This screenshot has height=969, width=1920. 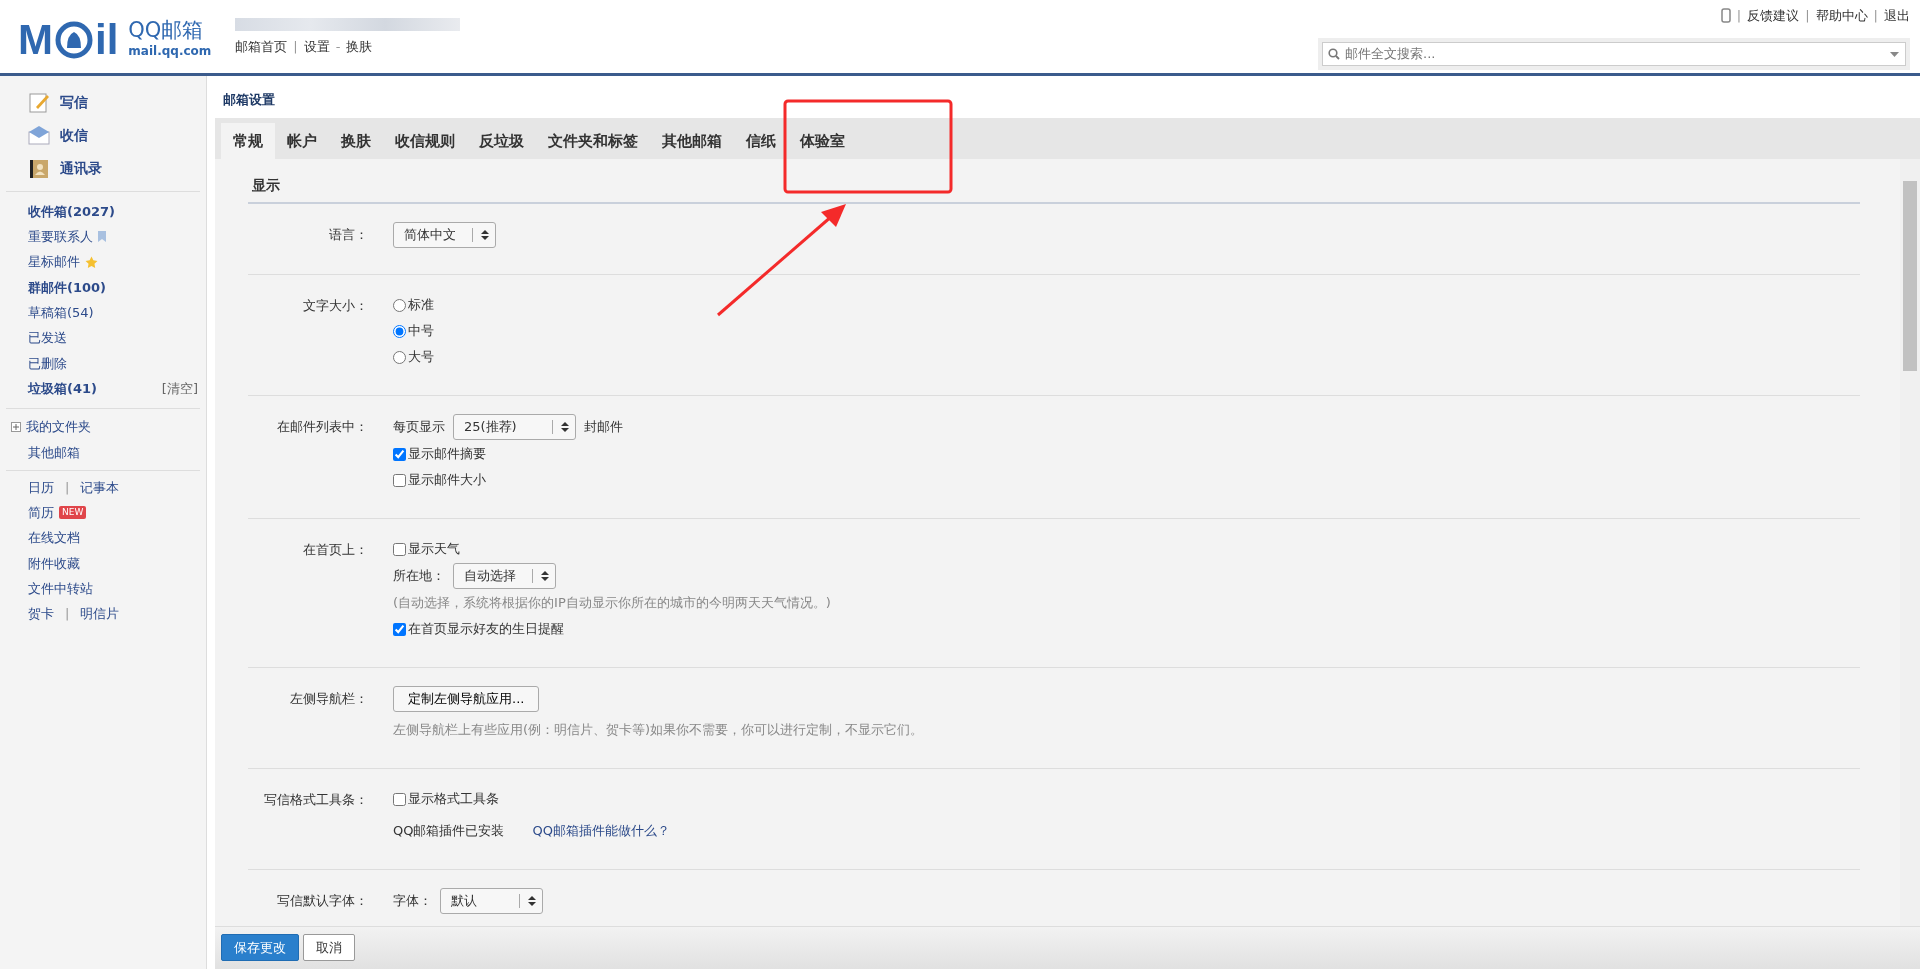 What do you see at coordinates (419, 576) in the screenshot?
I see `field-label: 所在地：` at bounding box center [419, 576].